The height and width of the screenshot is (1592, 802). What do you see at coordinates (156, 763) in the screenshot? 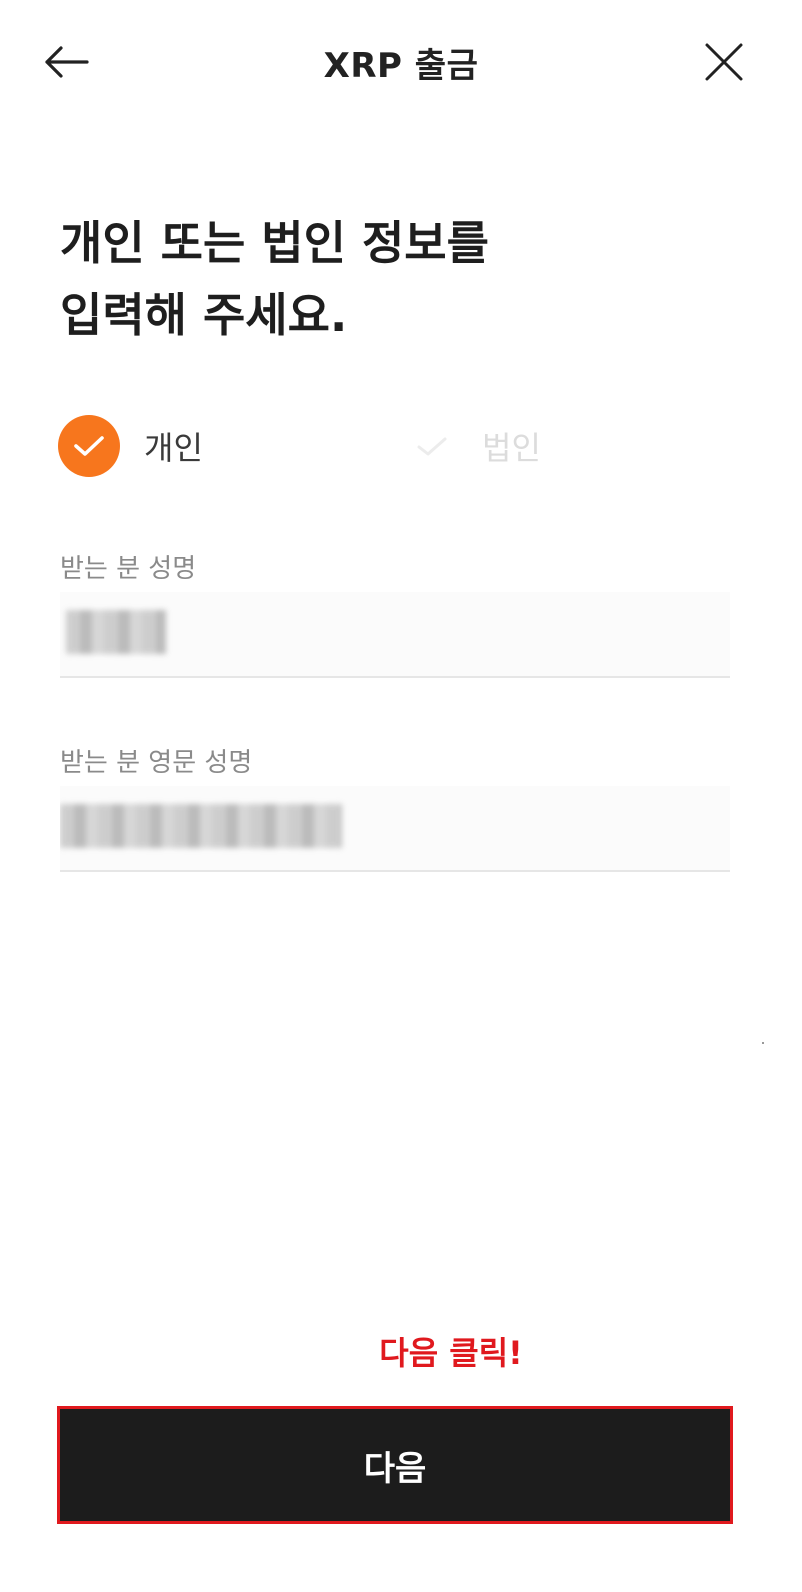
I see `recipient-english-name-label: 받는 분 영문 성명` at bounding box center [156, 763].